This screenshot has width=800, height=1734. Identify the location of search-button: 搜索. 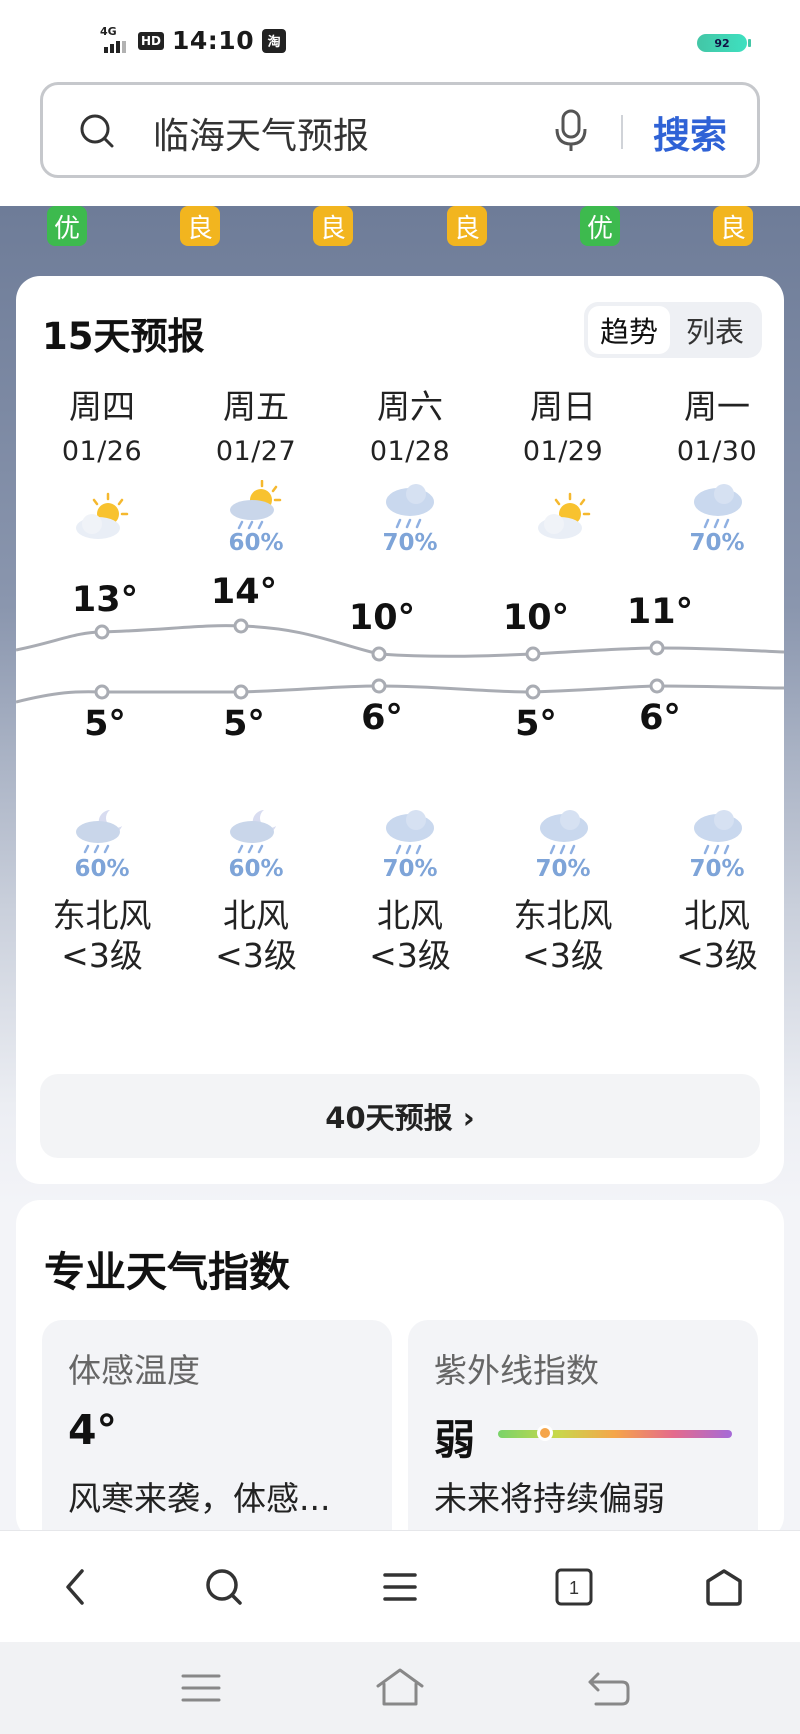
(690, 132).